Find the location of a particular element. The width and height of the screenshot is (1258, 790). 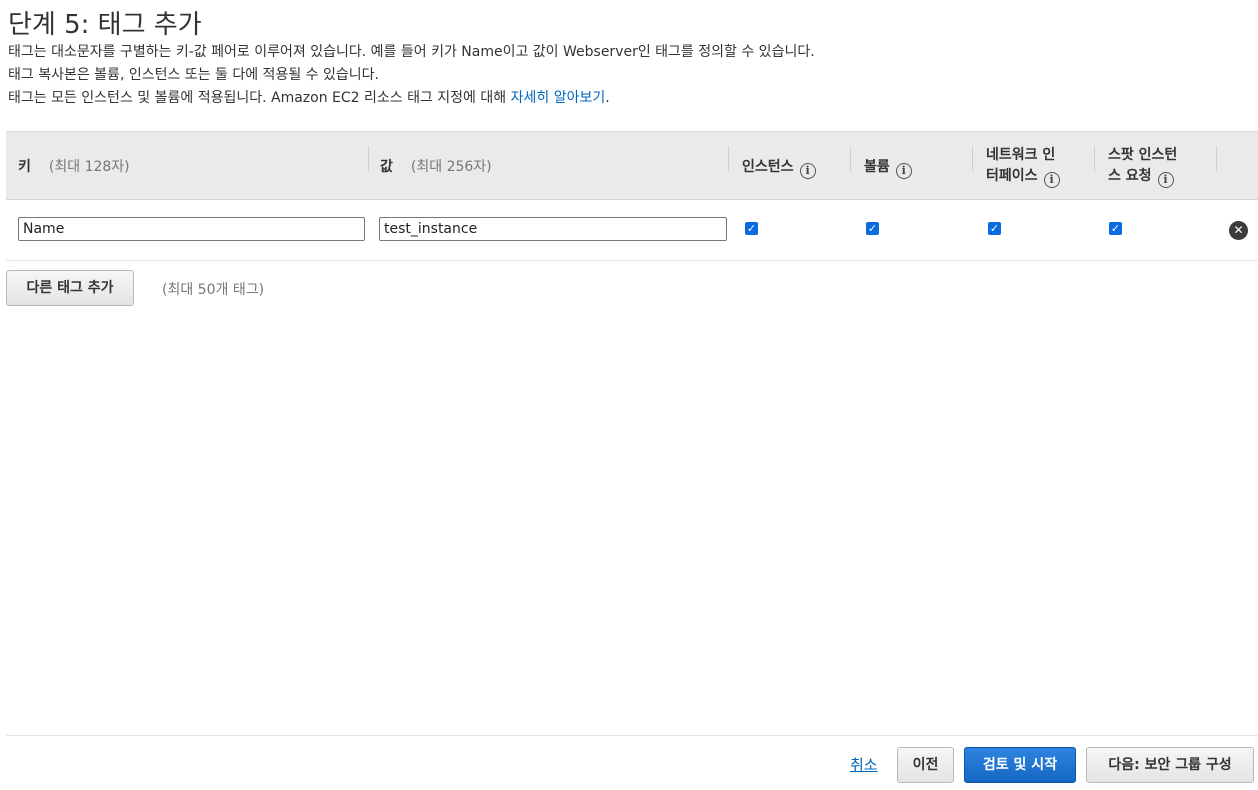

column-header-network-interfaces: 네트워크 인 터페이스 i is located at coordinates (1023, 166).